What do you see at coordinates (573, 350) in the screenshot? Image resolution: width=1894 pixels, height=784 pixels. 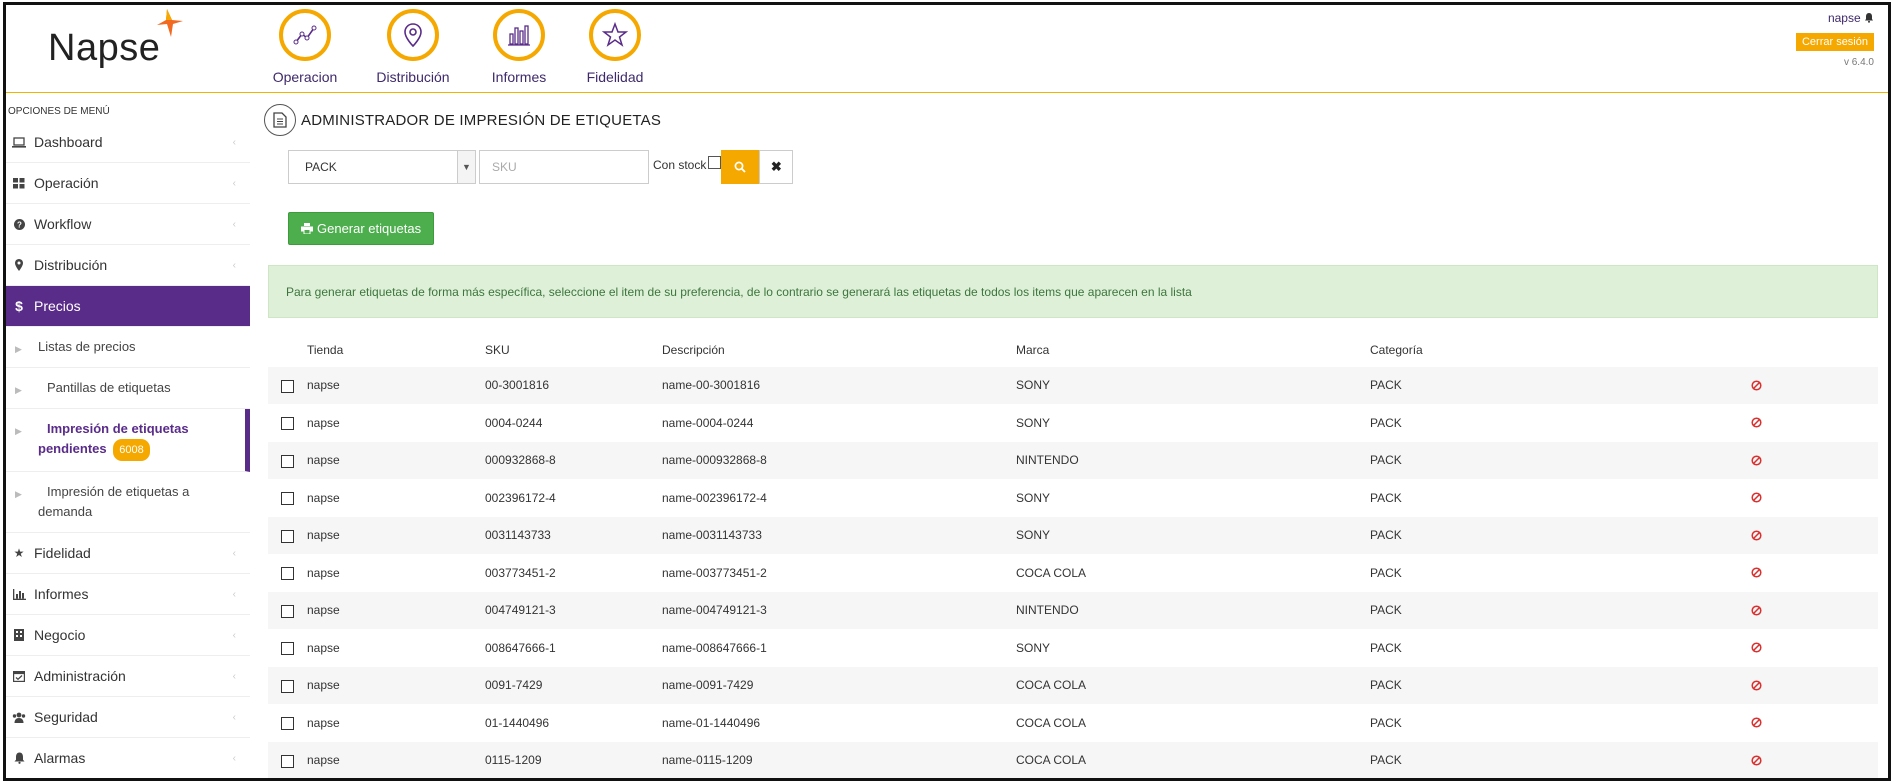 I see `column-header-sku: SKU` at bounding box center [573, 350].